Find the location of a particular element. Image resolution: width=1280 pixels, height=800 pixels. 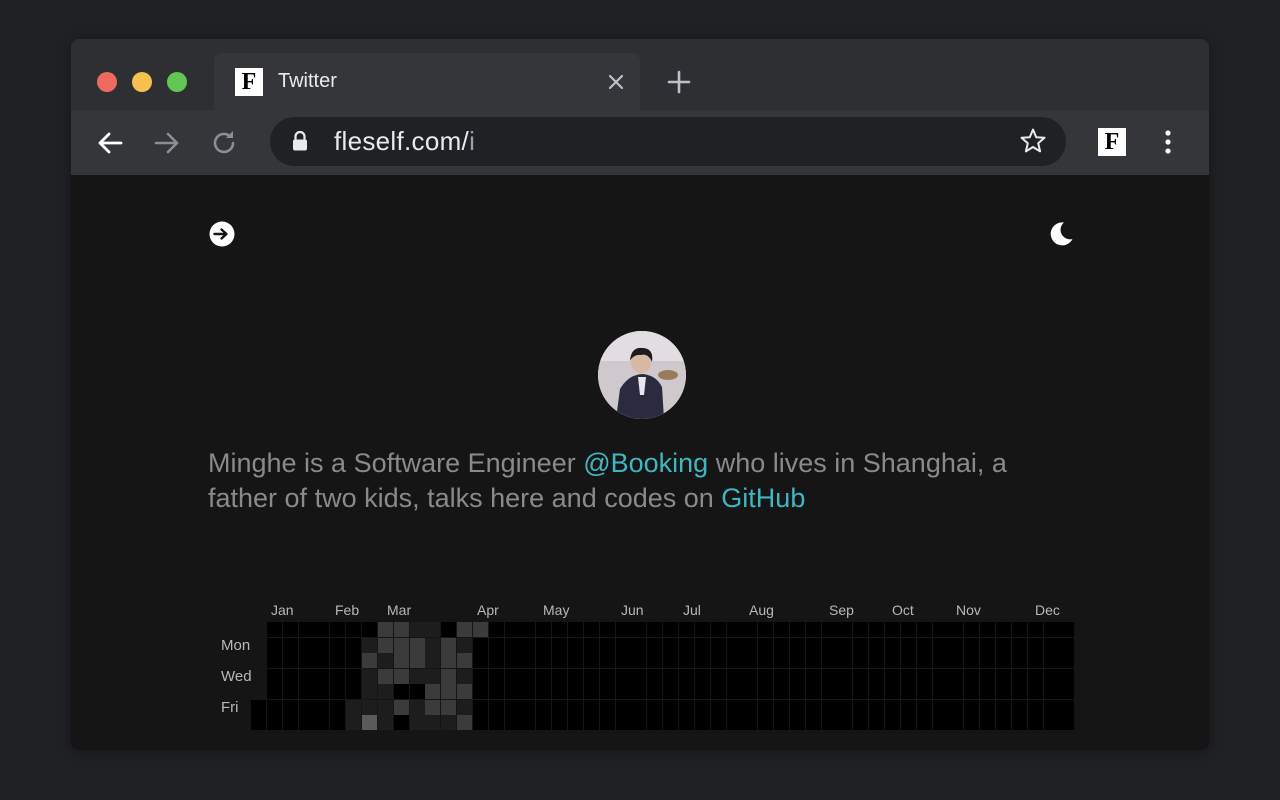

extension-icon: F is located at coordinates (1112, 142).